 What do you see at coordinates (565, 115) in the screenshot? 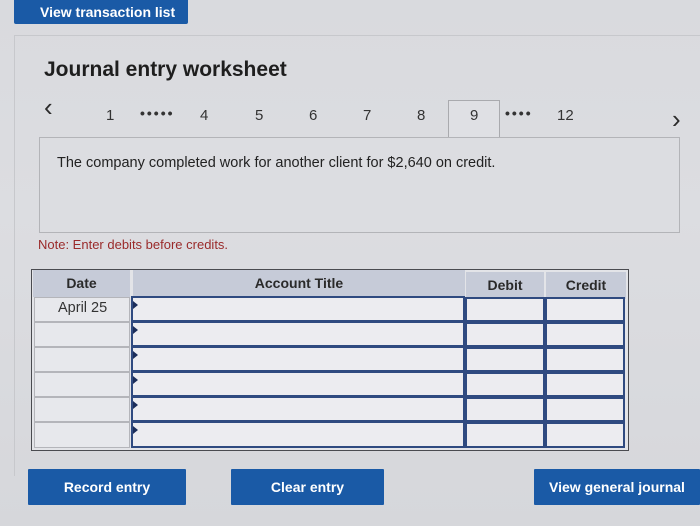
I see `pager-item-12: 12` at bounding box center [565, 115].